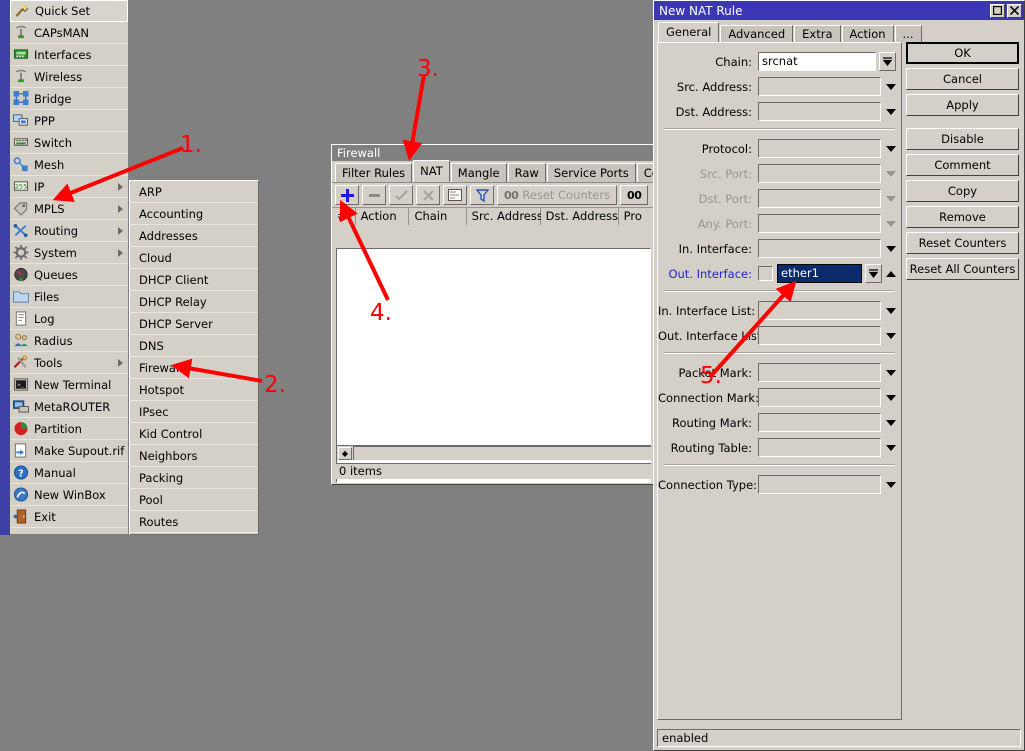 The height and width of the screenshot is (751, 1025). Describe the element at coordinates (194, 456) in the screenshot. I see `ip-submenu-neighbors: Neighbors` at that location.